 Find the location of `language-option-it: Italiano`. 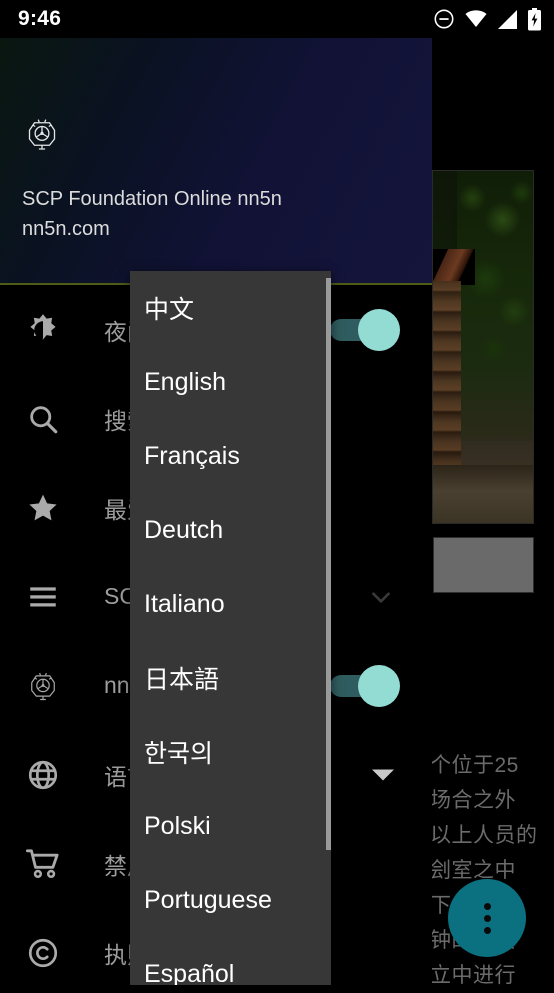

language-option-it: Italiano is located at coordinates (230, 604).